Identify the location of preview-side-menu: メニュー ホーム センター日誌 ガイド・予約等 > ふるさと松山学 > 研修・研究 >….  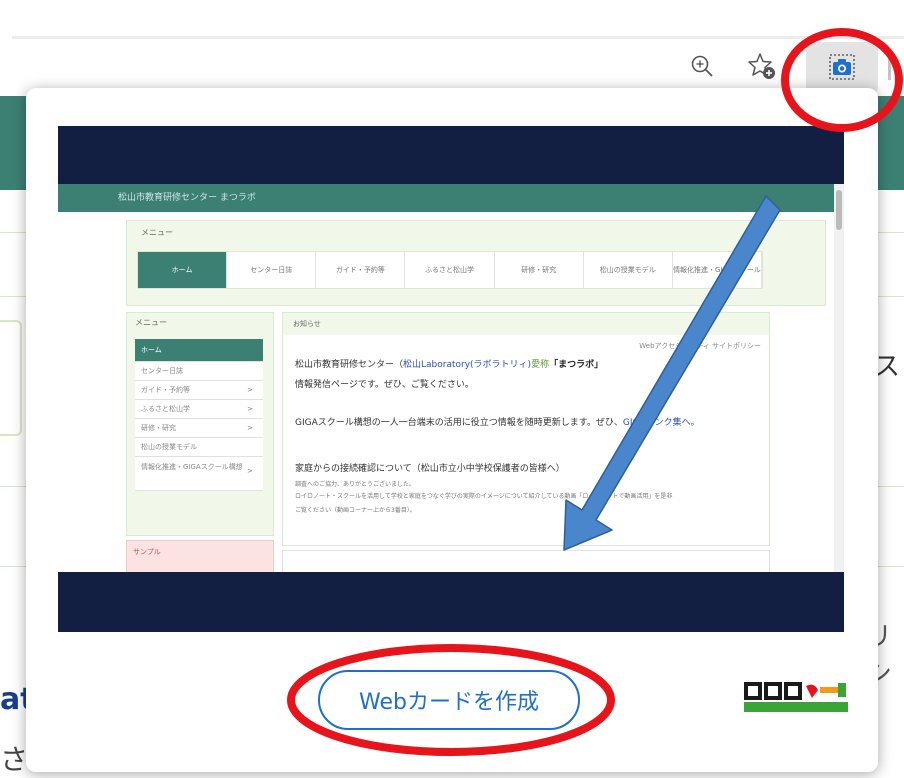
(200, 424).